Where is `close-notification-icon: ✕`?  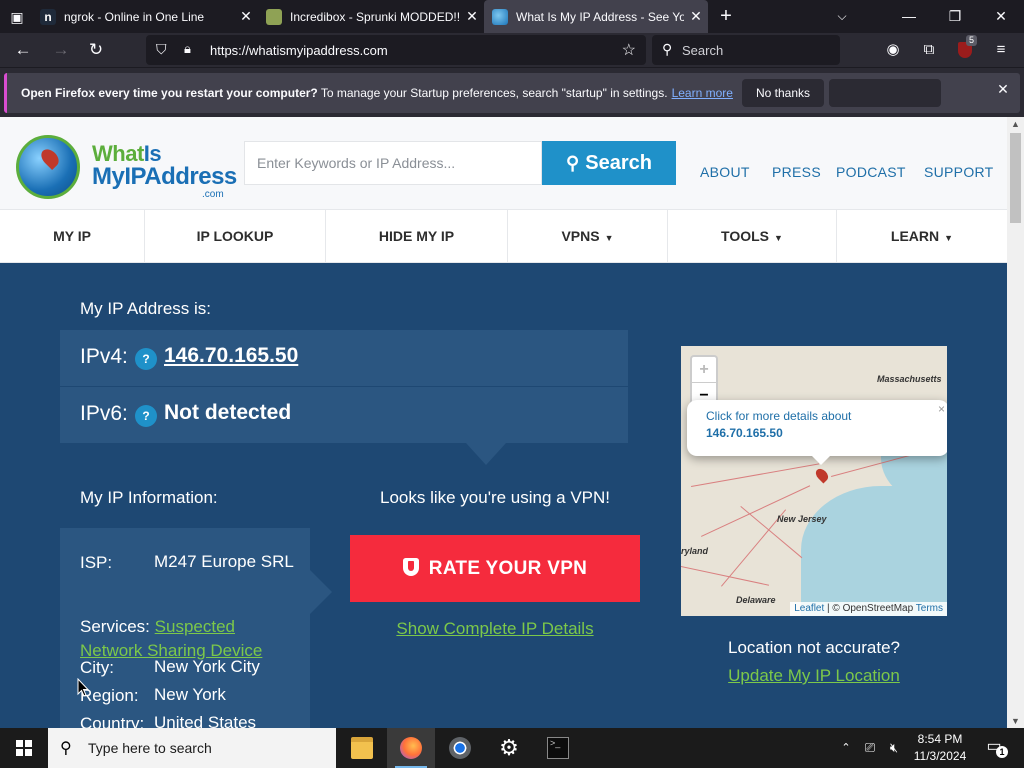 close-notification-icon: ✕ is located at coordinates (1003, 89).